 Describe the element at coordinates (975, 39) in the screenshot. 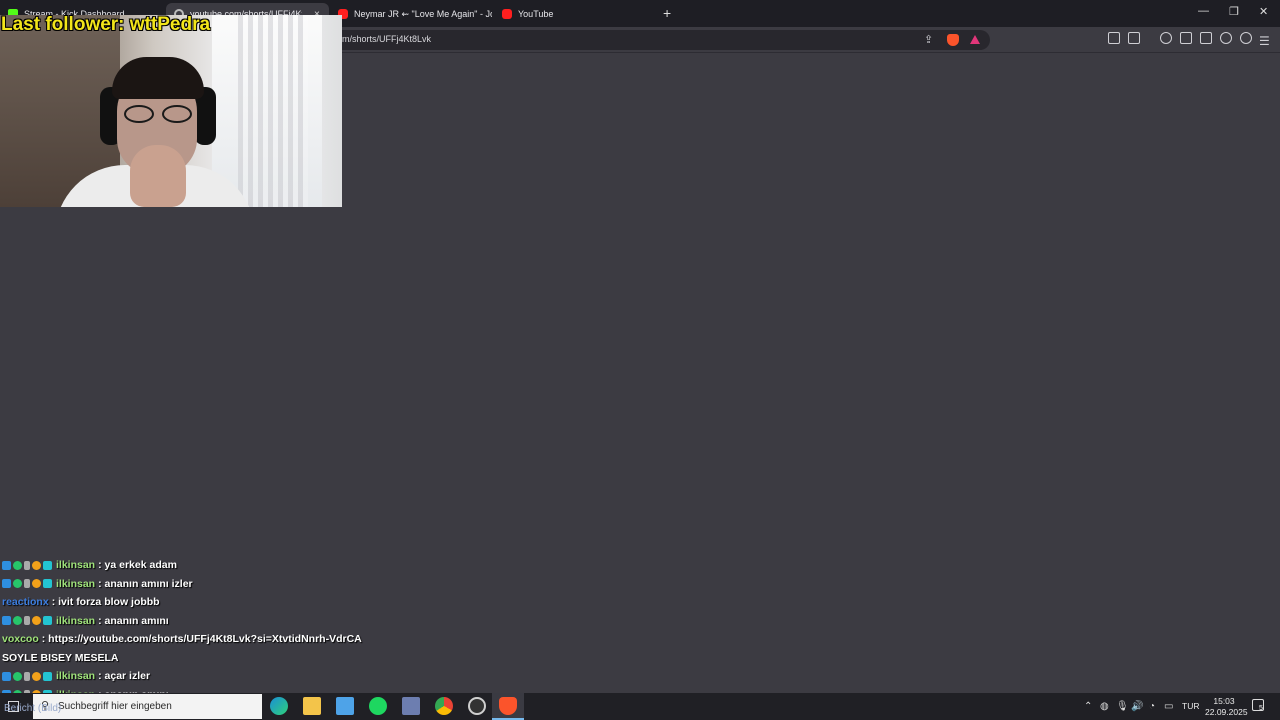

I see `brave-rewards-icon` at that location.